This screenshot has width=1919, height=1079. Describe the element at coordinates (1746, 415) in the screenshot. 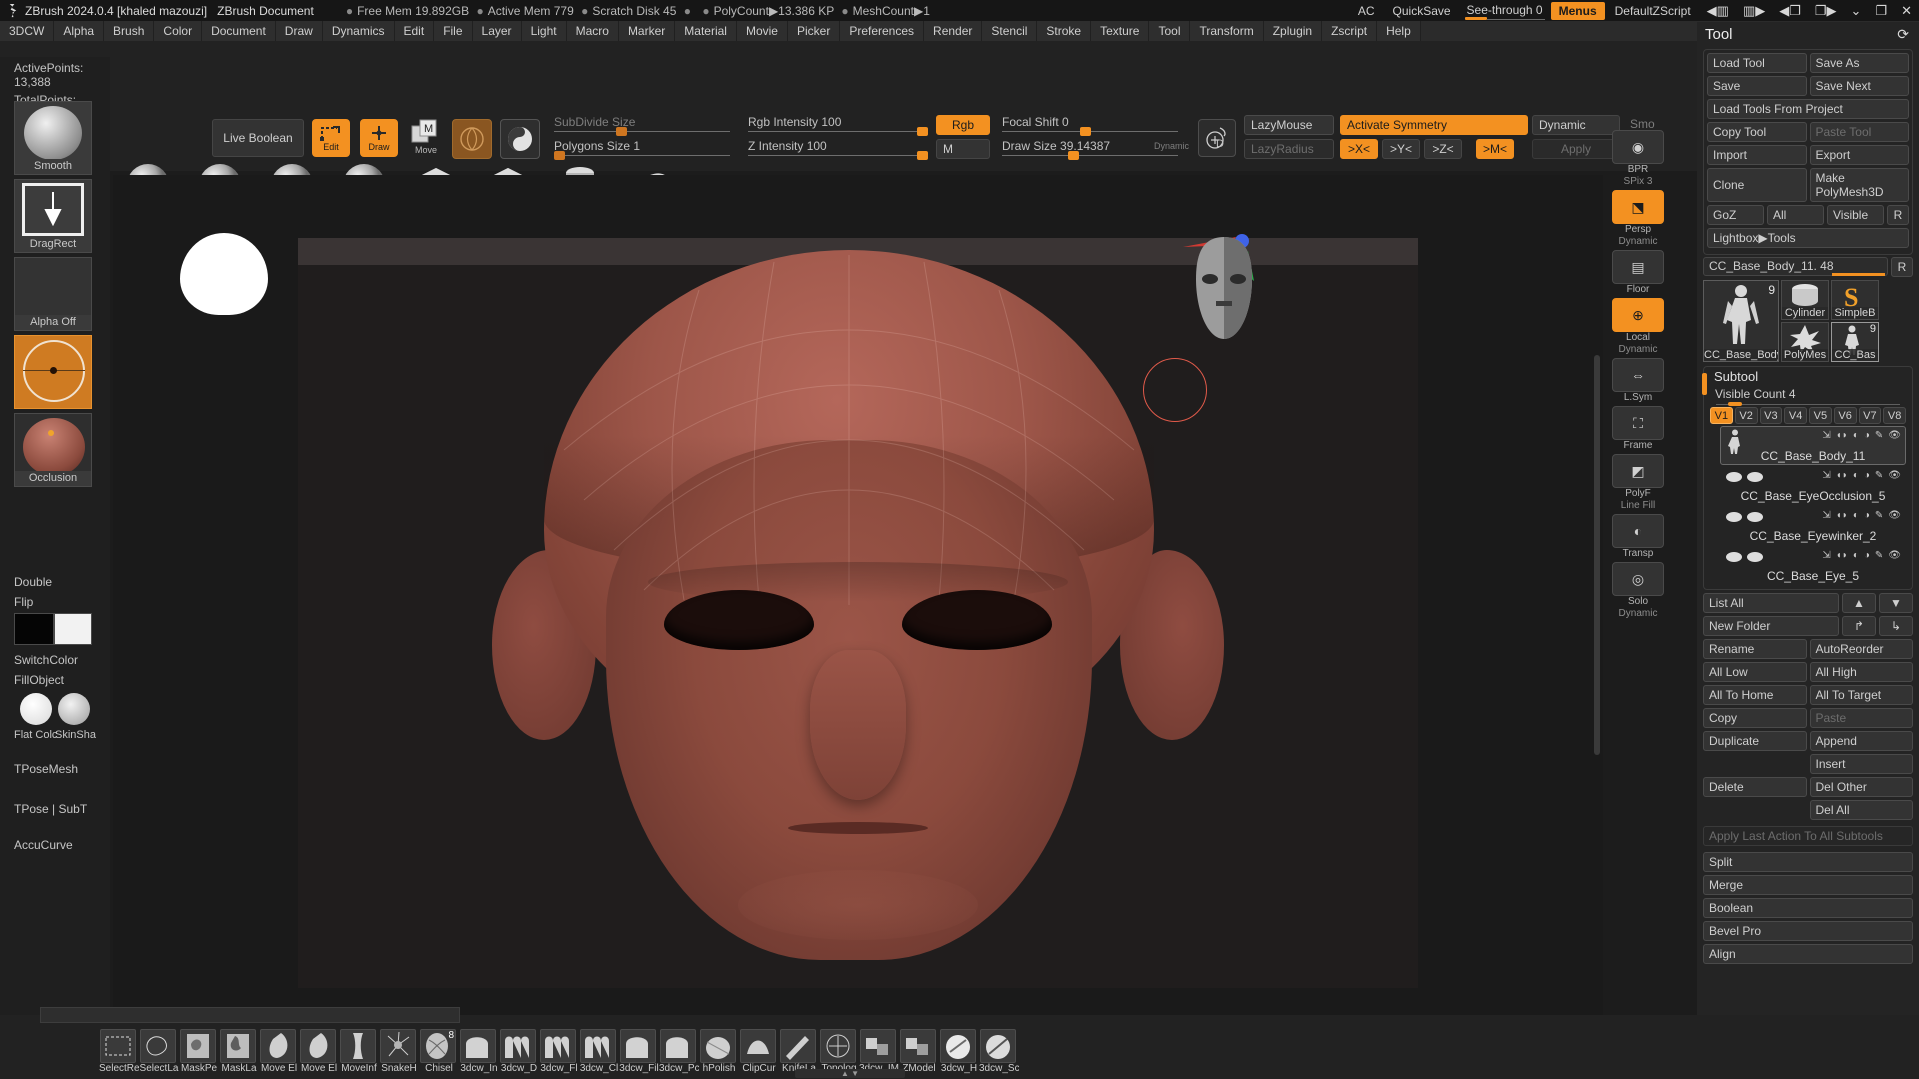

I see `subtool-visibility-v2: V2` at that location.